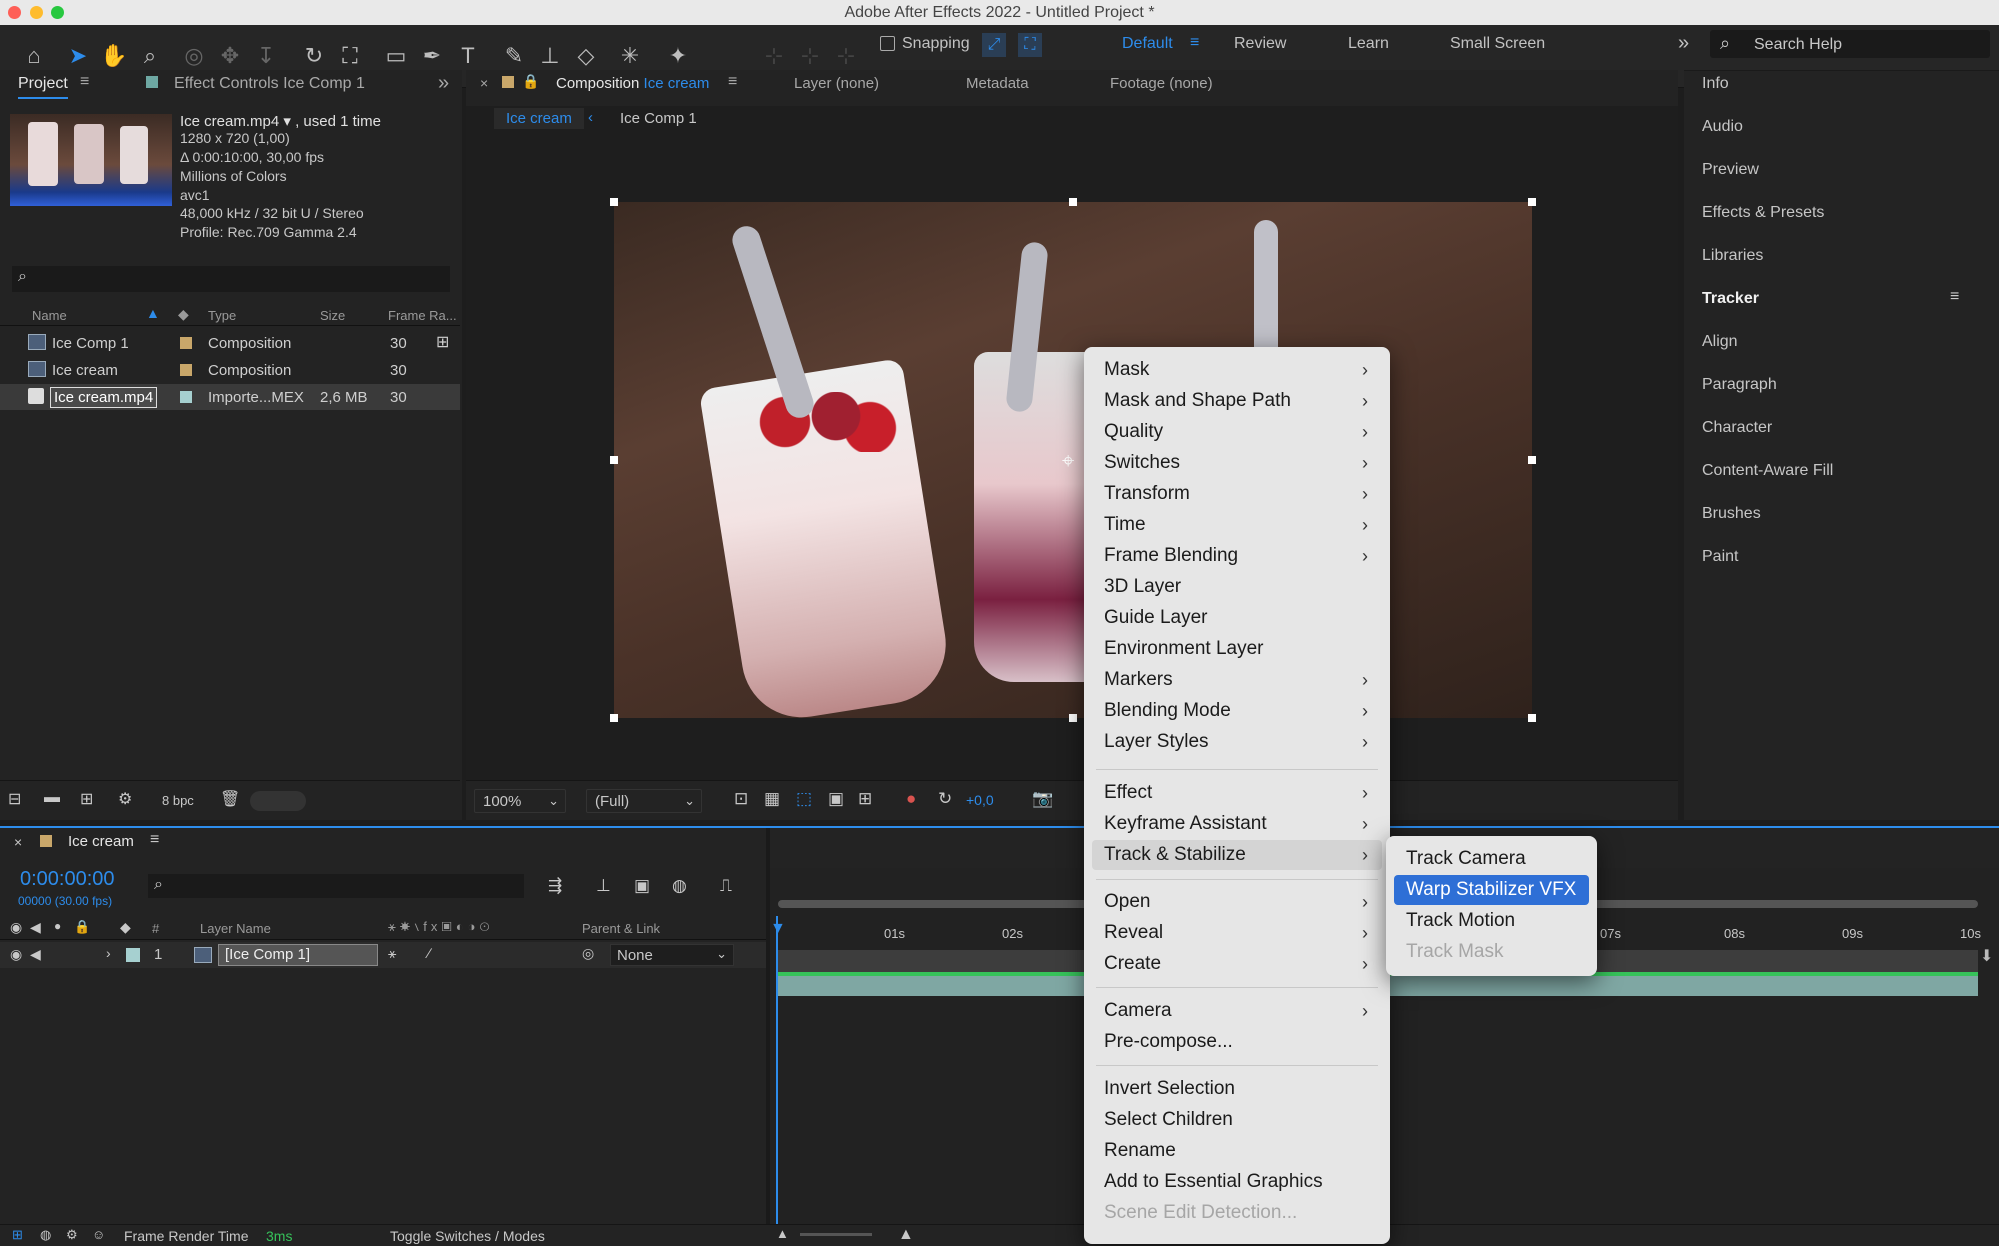 The height and width of the screenshot is (1246, 1999). I want to click on delete-icon: 🗑, so click(230, 799).